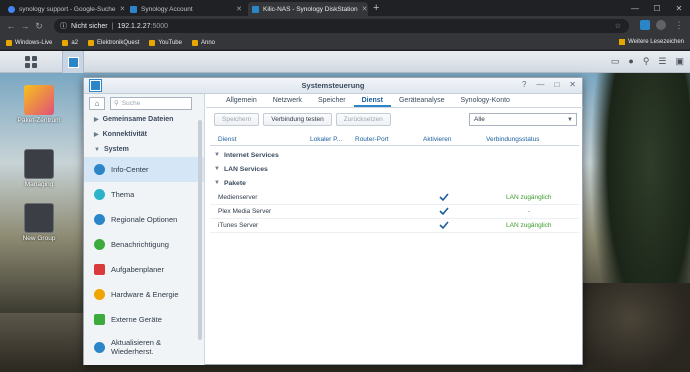  Describe the element at coordinates (144, 194) in the screenshot. I see `sidebar-item-theme: Thema` at that location.